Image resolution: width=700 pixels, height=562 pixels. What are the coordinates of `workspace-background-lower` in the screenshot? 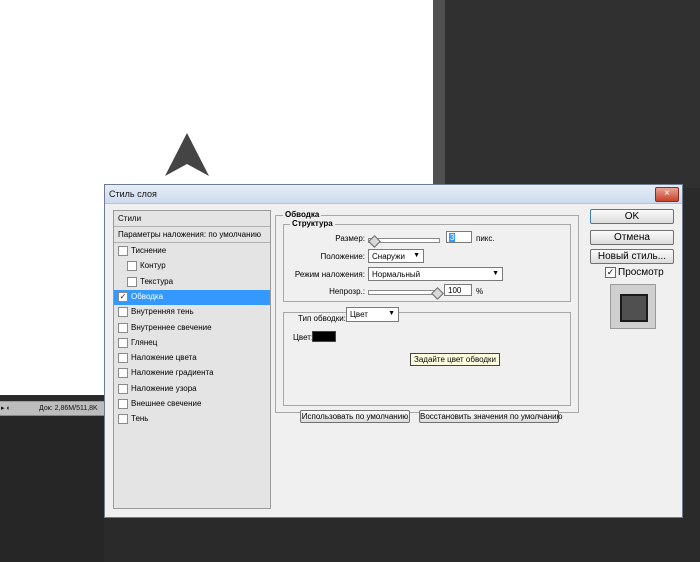 It's located at (52, 489).